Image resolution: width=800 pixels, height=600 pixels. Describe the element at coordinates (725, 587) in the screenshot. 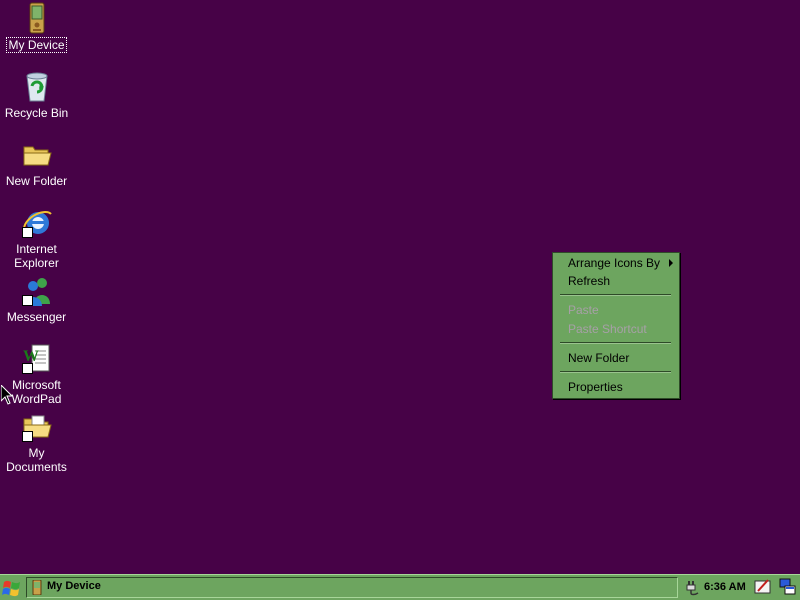

I see `clock: 6:36 AM` at that location.